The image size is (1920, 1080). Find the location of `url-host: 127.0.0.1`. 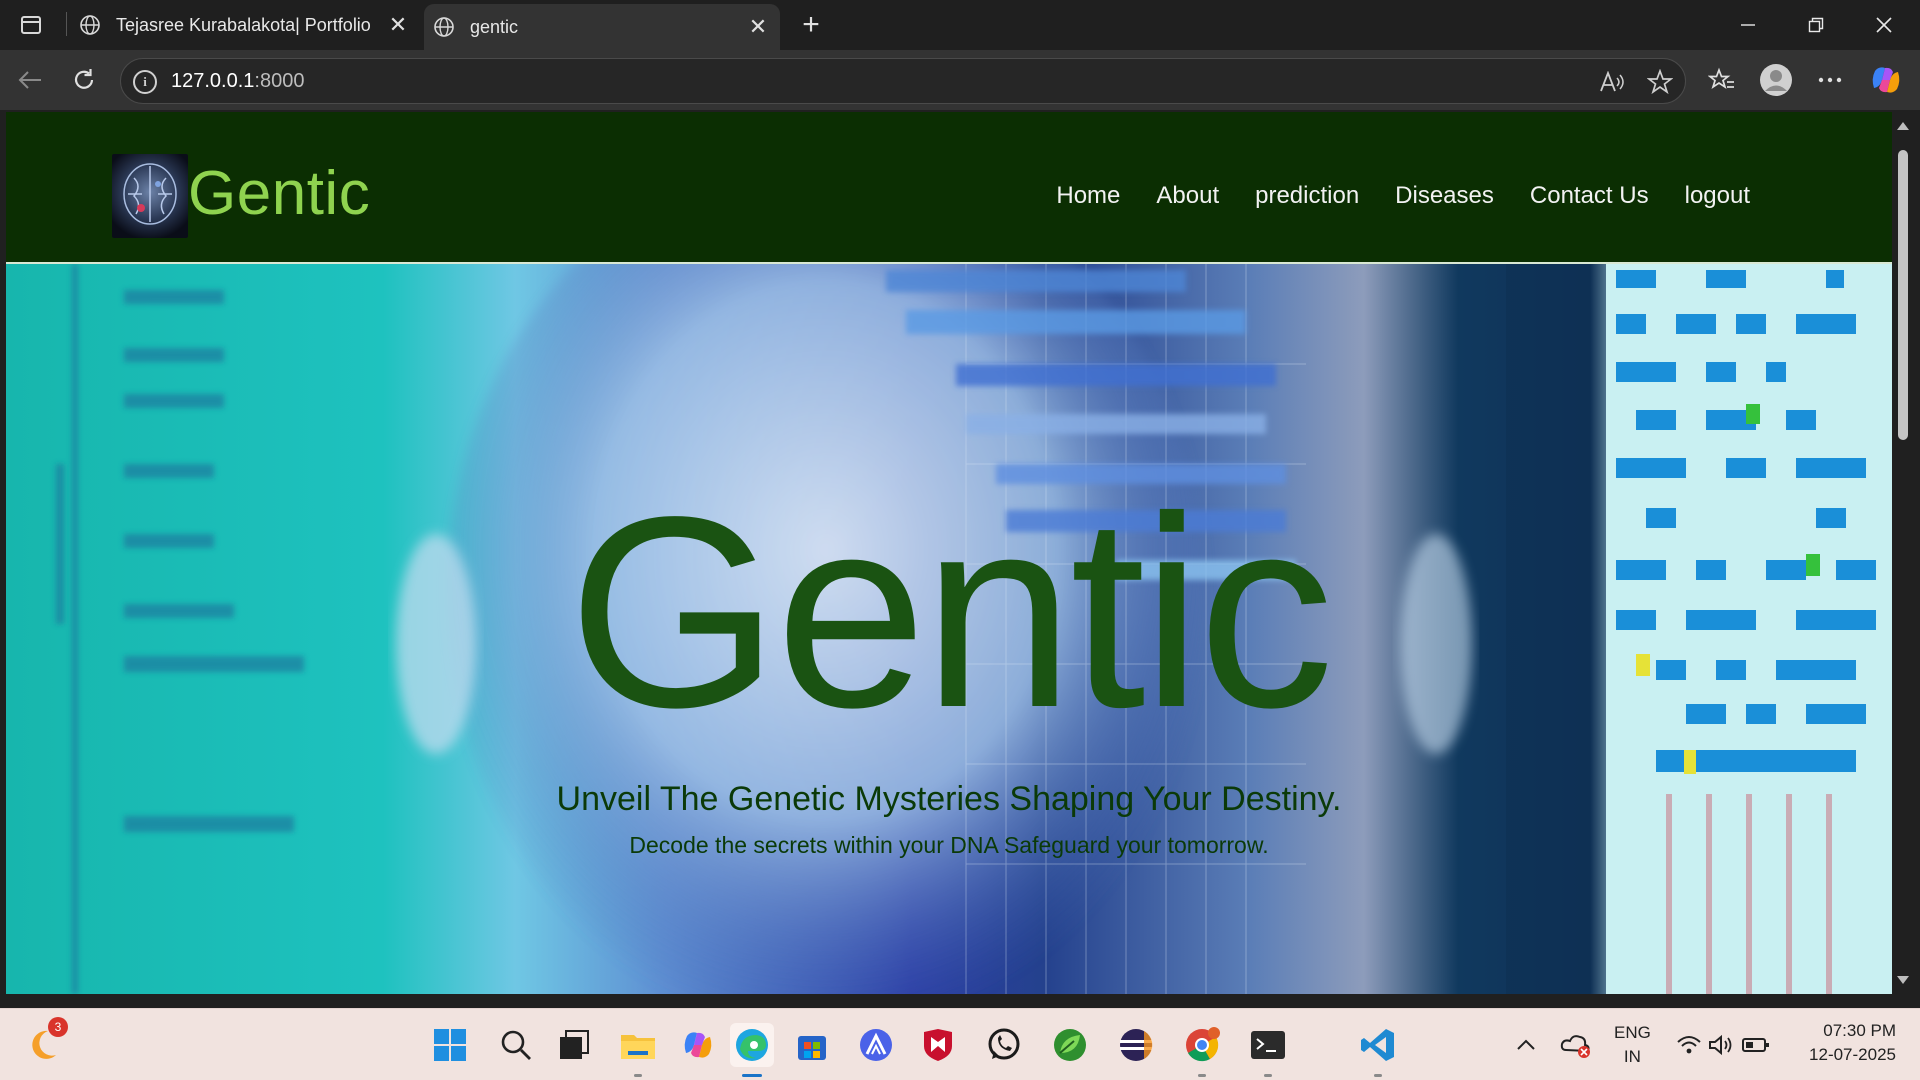

url-host: 127.0.0.1 is located at coordinates (213, 81).